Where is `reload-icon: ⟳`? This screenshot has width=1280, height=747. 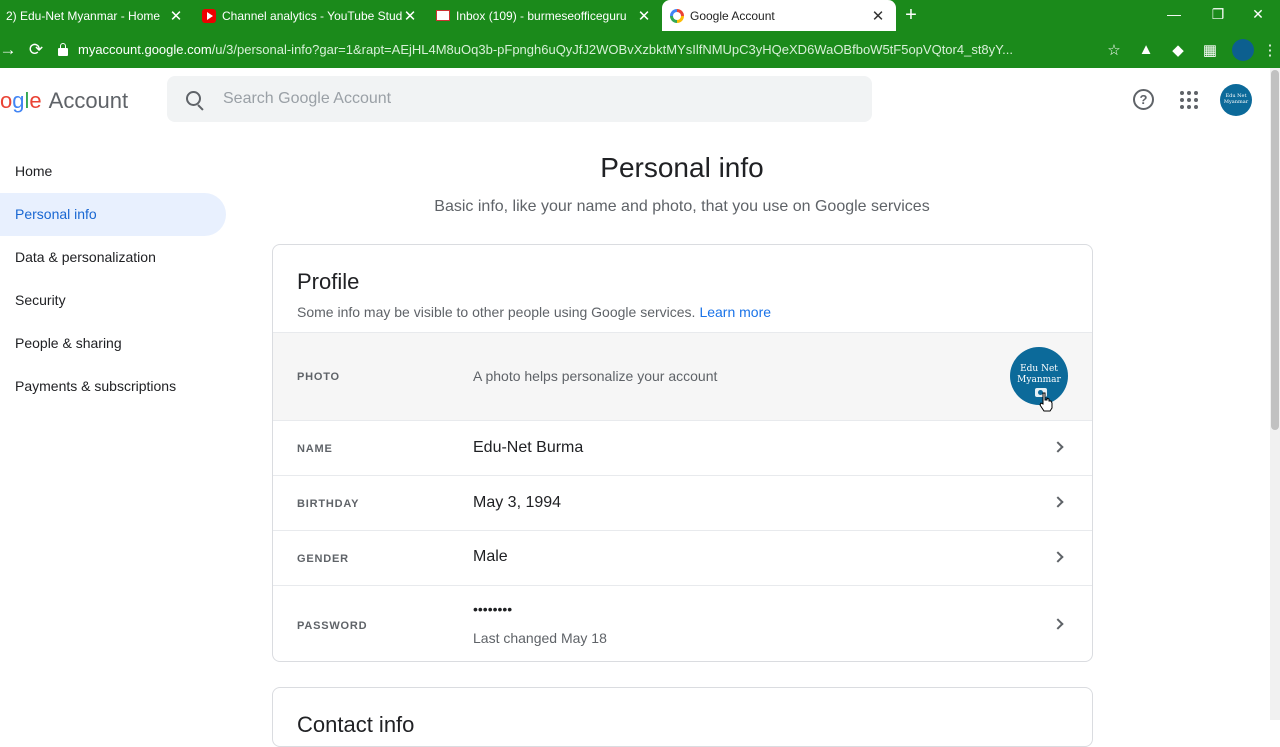 reload-icon: ⟳ is located at coordinates (36, 50).